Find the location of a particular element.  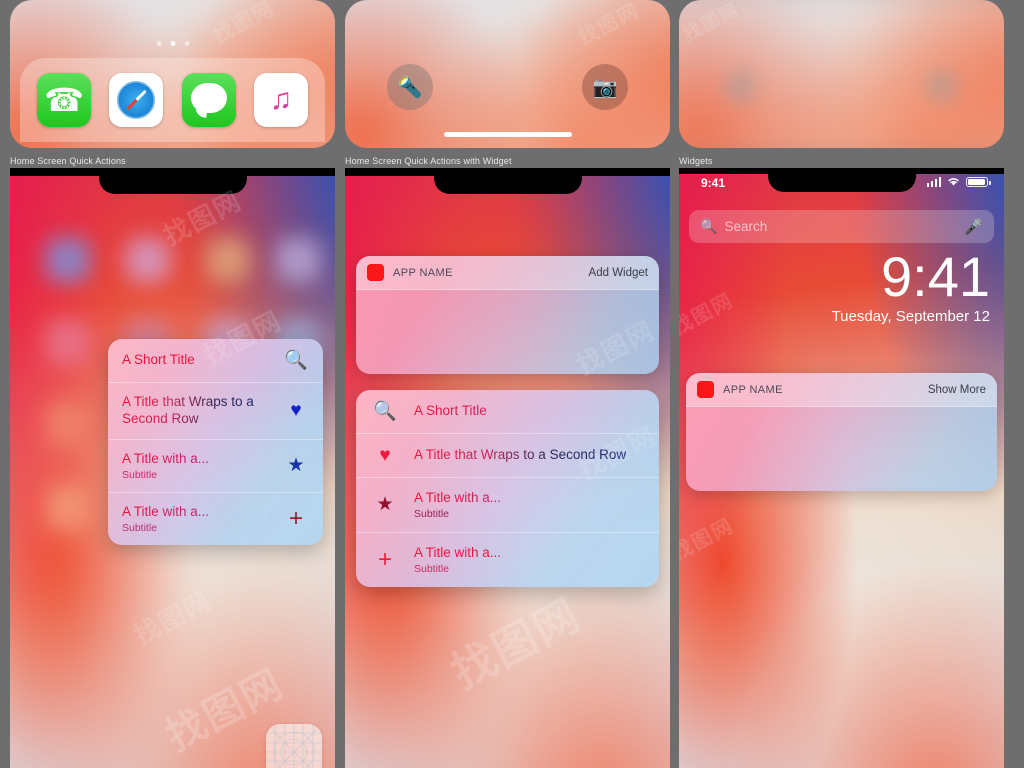

music-note-icon: ♫ is located at coordinates (281, 100).